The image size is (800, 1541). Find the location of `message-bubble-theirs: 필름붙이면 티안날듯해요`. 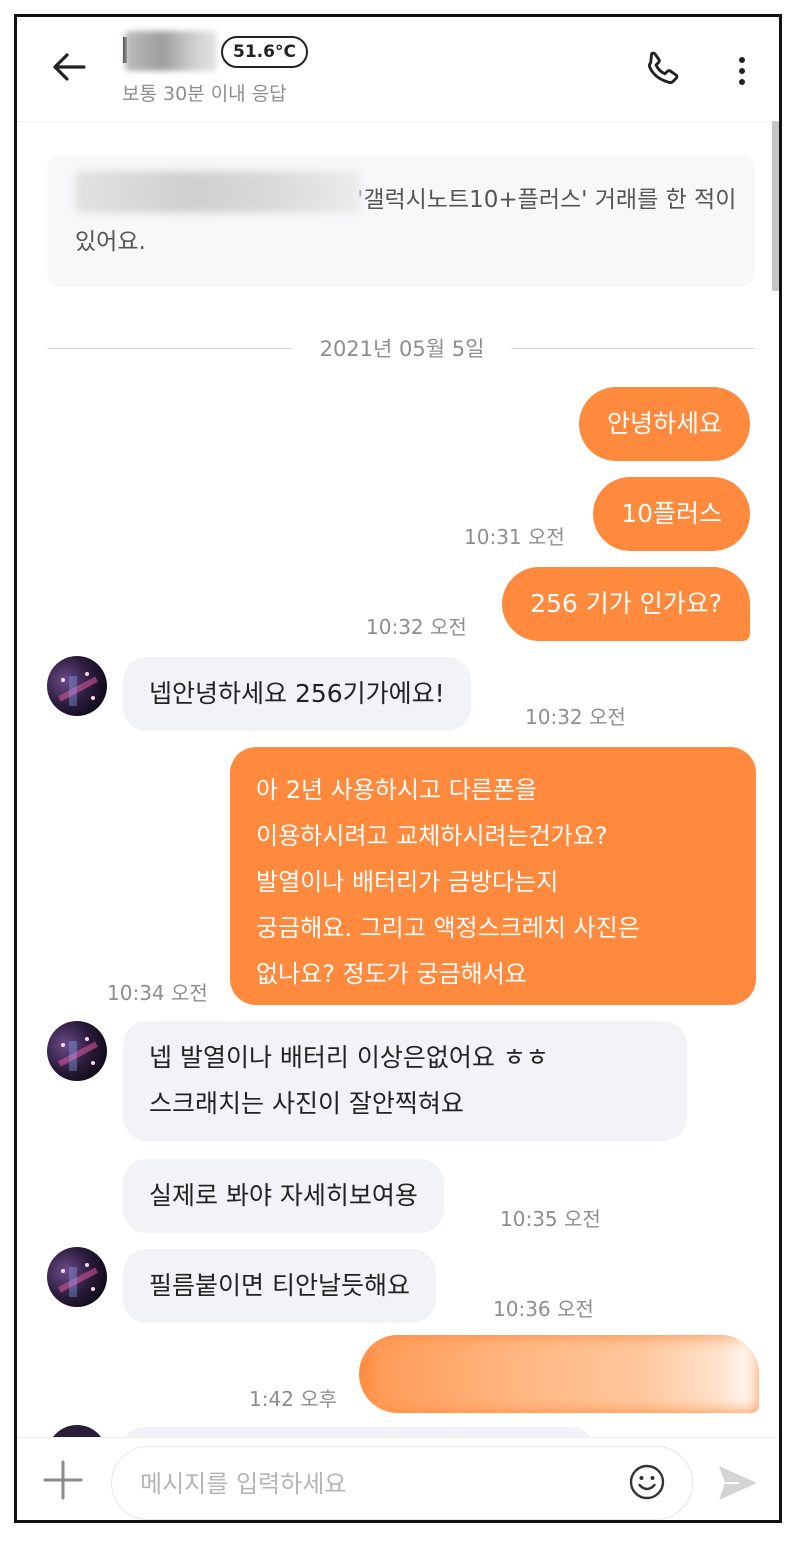

message-bubble-theirs: 필름붙이면 티안날듯해요 is located at coordinates (279, 1286).